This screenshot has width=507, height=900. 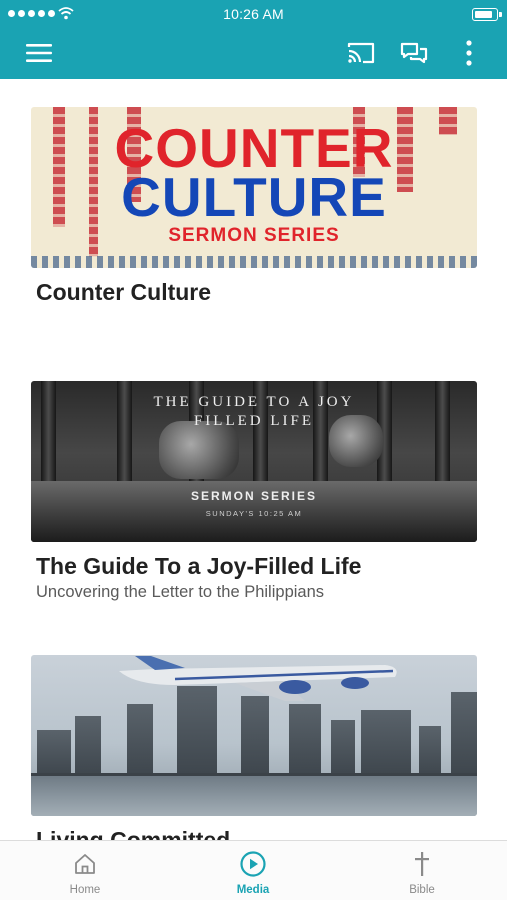 I want to click on cast-button, so click(x=361, y=53).